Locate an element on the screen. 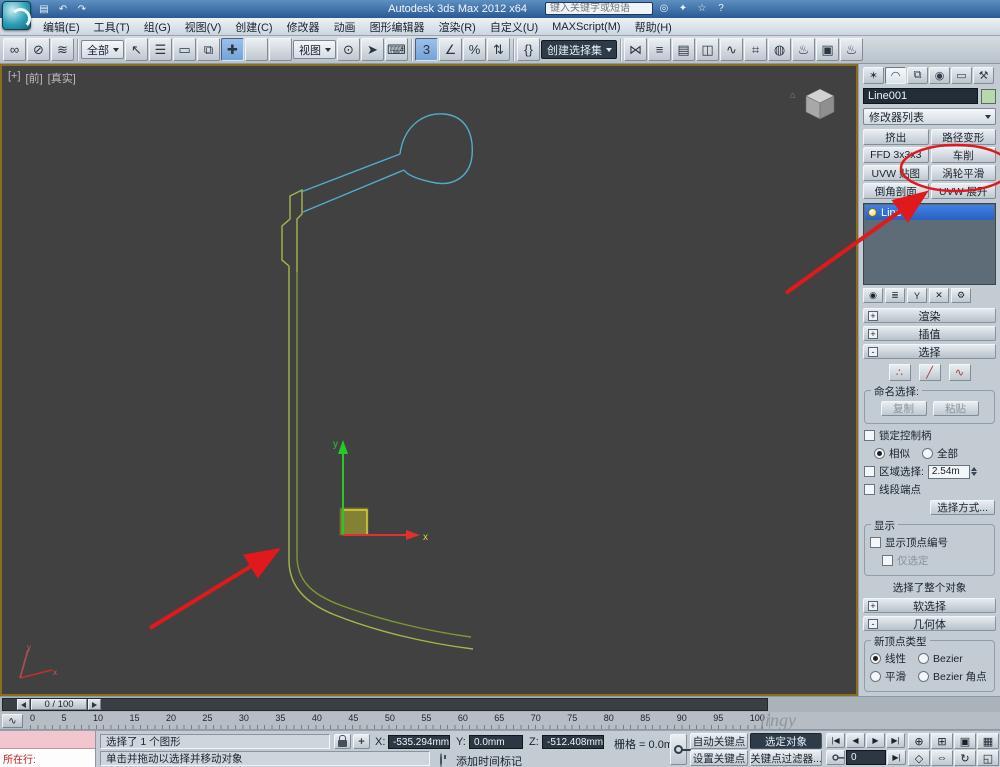 The height and width of the screenshot is (767, 1000). handle-bulb-curve is located at coordinates (436, 149).